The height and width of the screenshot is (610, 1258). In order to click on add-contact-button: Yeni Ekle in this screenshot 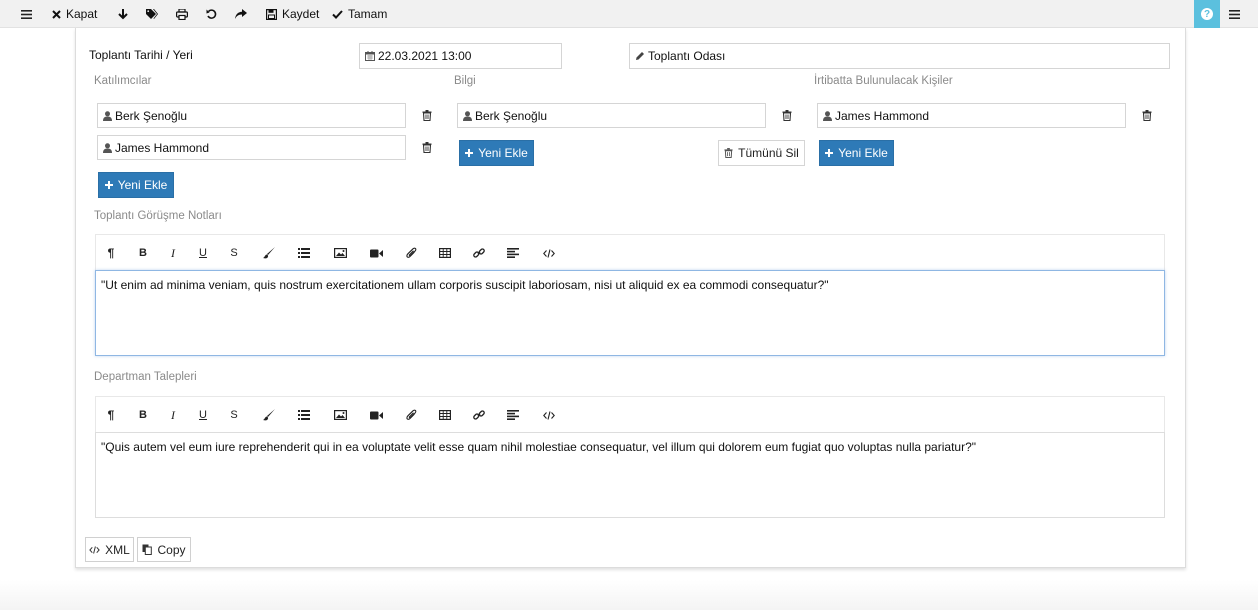, I will do `click(856, 153)`.